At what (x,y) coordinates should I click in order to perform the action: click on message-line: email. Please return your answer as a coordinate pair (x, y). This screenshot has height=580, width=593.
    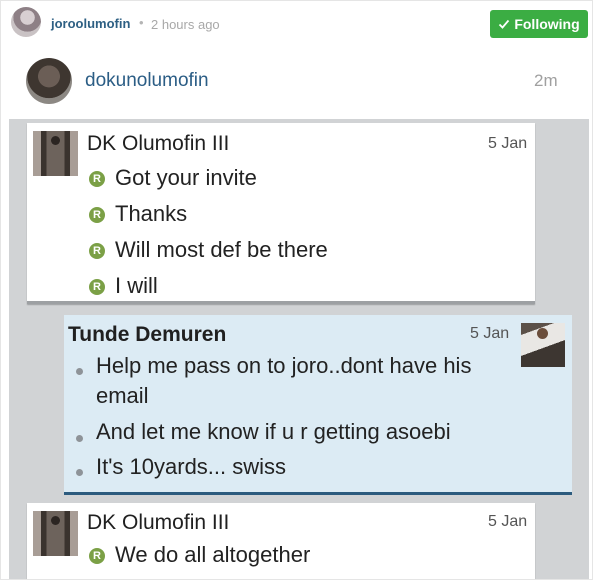
    Looking at the image, I should click on (122, 395).